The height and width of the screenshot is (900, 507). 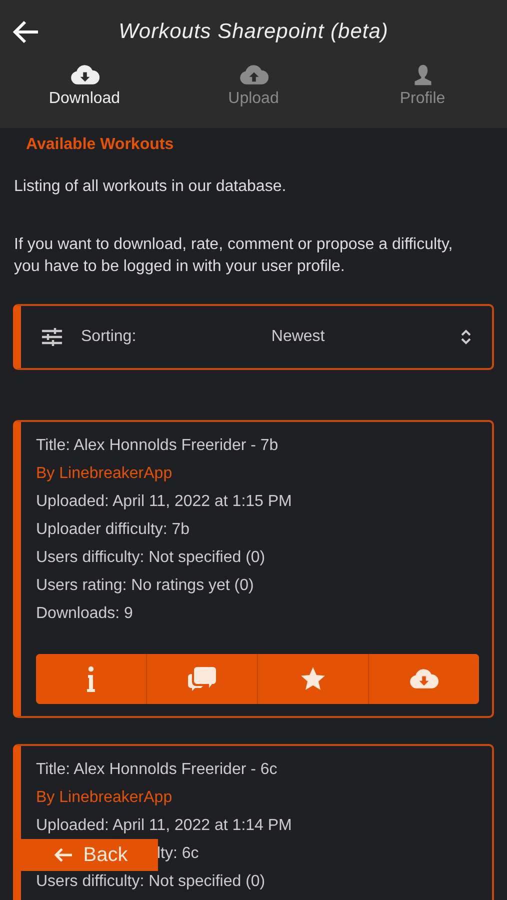 I want to click on workout-detail: Title: Alex Honnolds Freerider - 7b, so click(x=158, y=446).